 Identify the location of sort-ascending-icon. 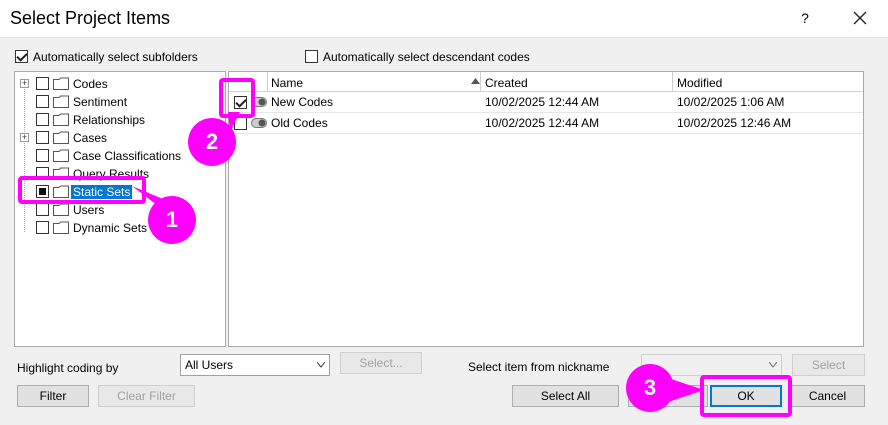
(475, 81).